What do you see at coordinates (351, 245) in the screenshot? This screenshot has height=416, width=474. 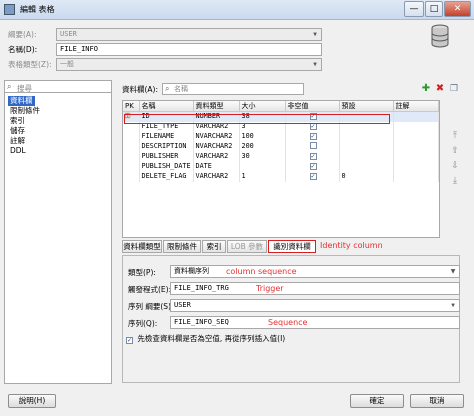 I see `annotation-identity-column: Identity column` at bounding box center [351, 245].